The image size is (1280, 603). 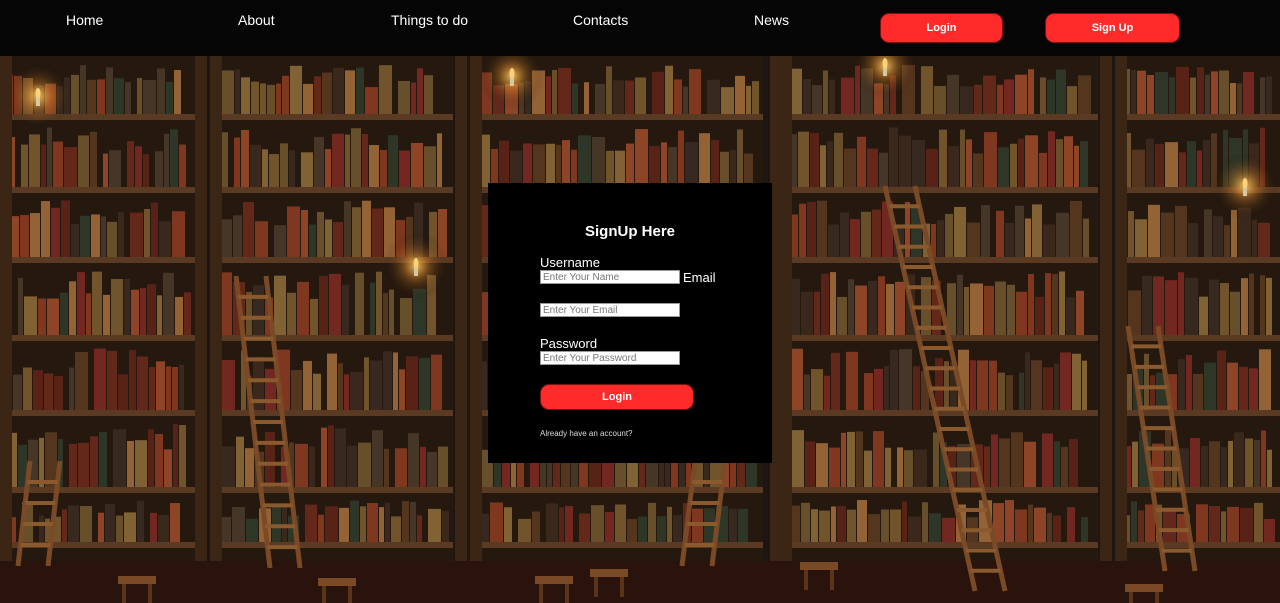 I want to click on username-input, so click(x=610, y=277).